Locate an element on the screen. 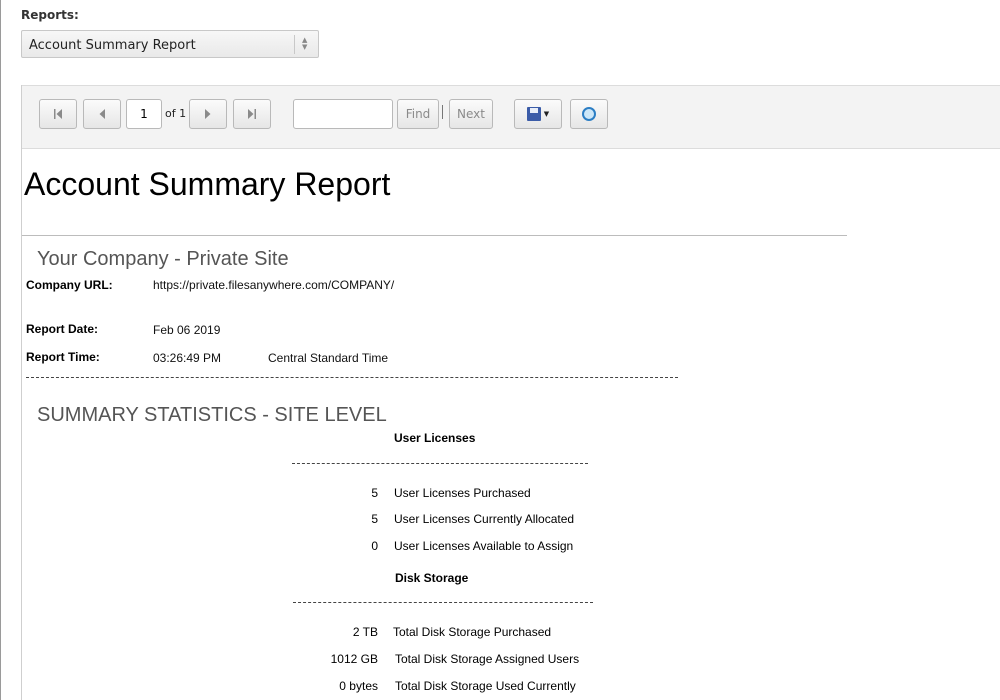  report-select: Account Summary Report ▲ ▼ is located at coordinates (170, 44).